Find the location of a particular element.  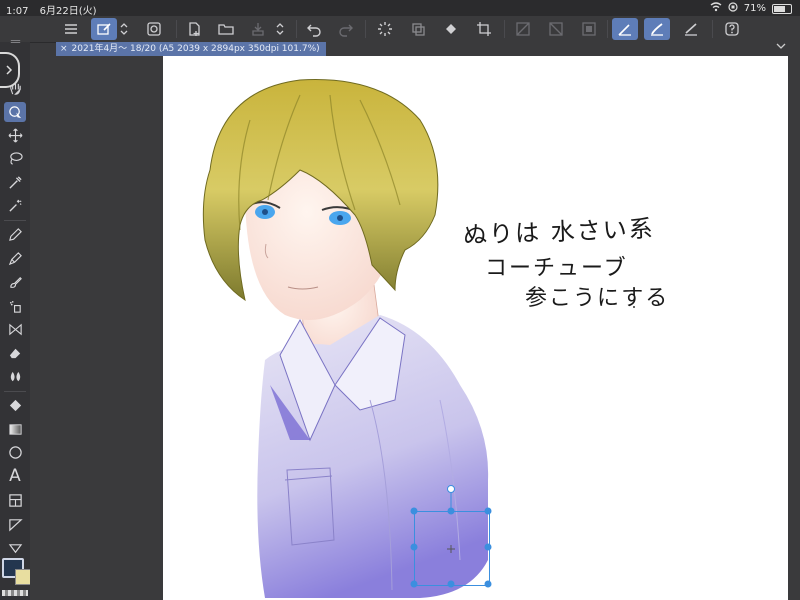

magic-wand-icon is located at coordinates (15, 205).